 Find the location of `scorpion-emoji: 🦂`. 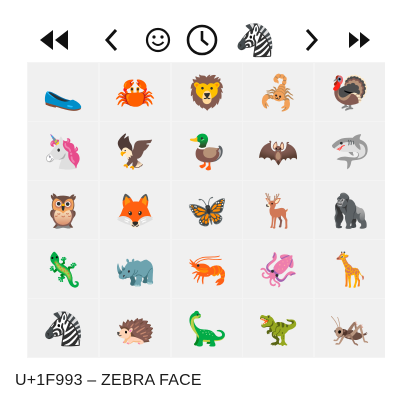

scorpion-emoji: 🦂 is located at coordinates (278, 92).